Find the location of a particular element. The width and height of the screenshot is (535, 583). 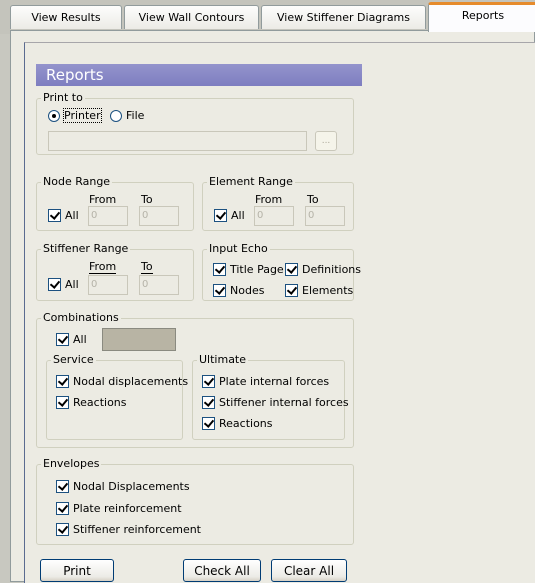

tab-view-results: View Results is located at coordinates (66, 17).